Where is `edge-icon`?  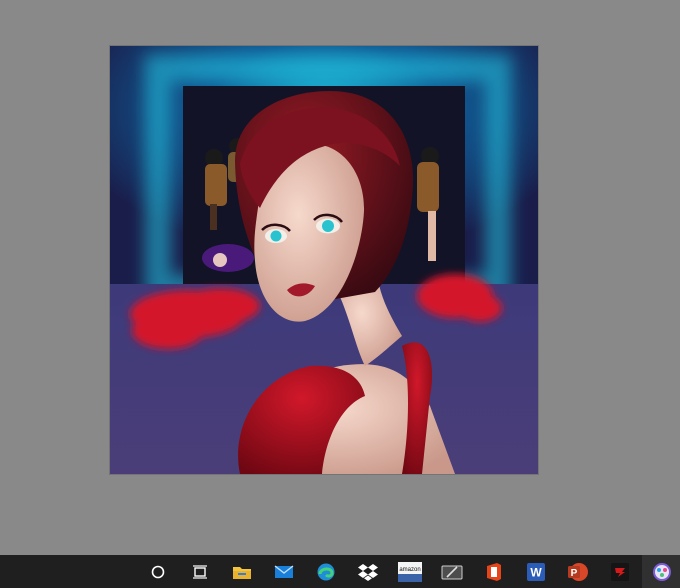
edge-icon is located at coordinates (326, 571).